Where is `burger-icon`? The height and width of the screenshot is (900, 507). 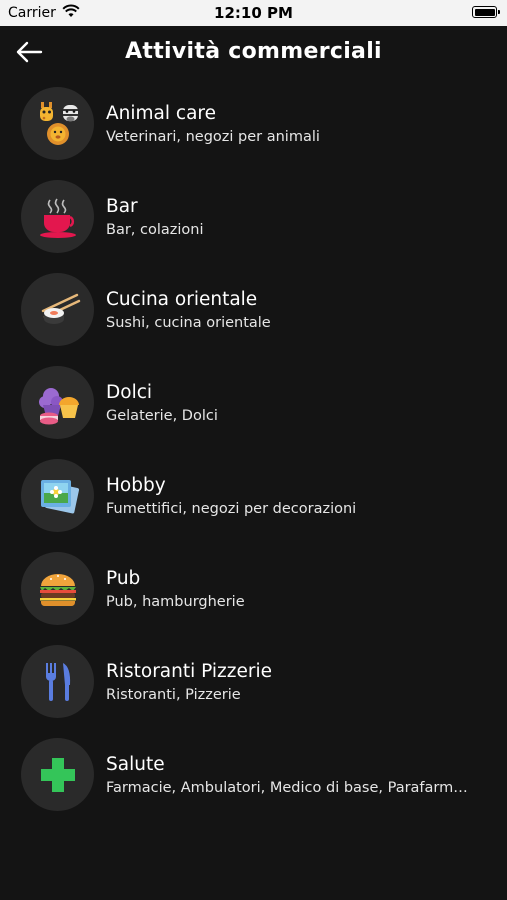 burger-icon is located at coordinates (57, 588).